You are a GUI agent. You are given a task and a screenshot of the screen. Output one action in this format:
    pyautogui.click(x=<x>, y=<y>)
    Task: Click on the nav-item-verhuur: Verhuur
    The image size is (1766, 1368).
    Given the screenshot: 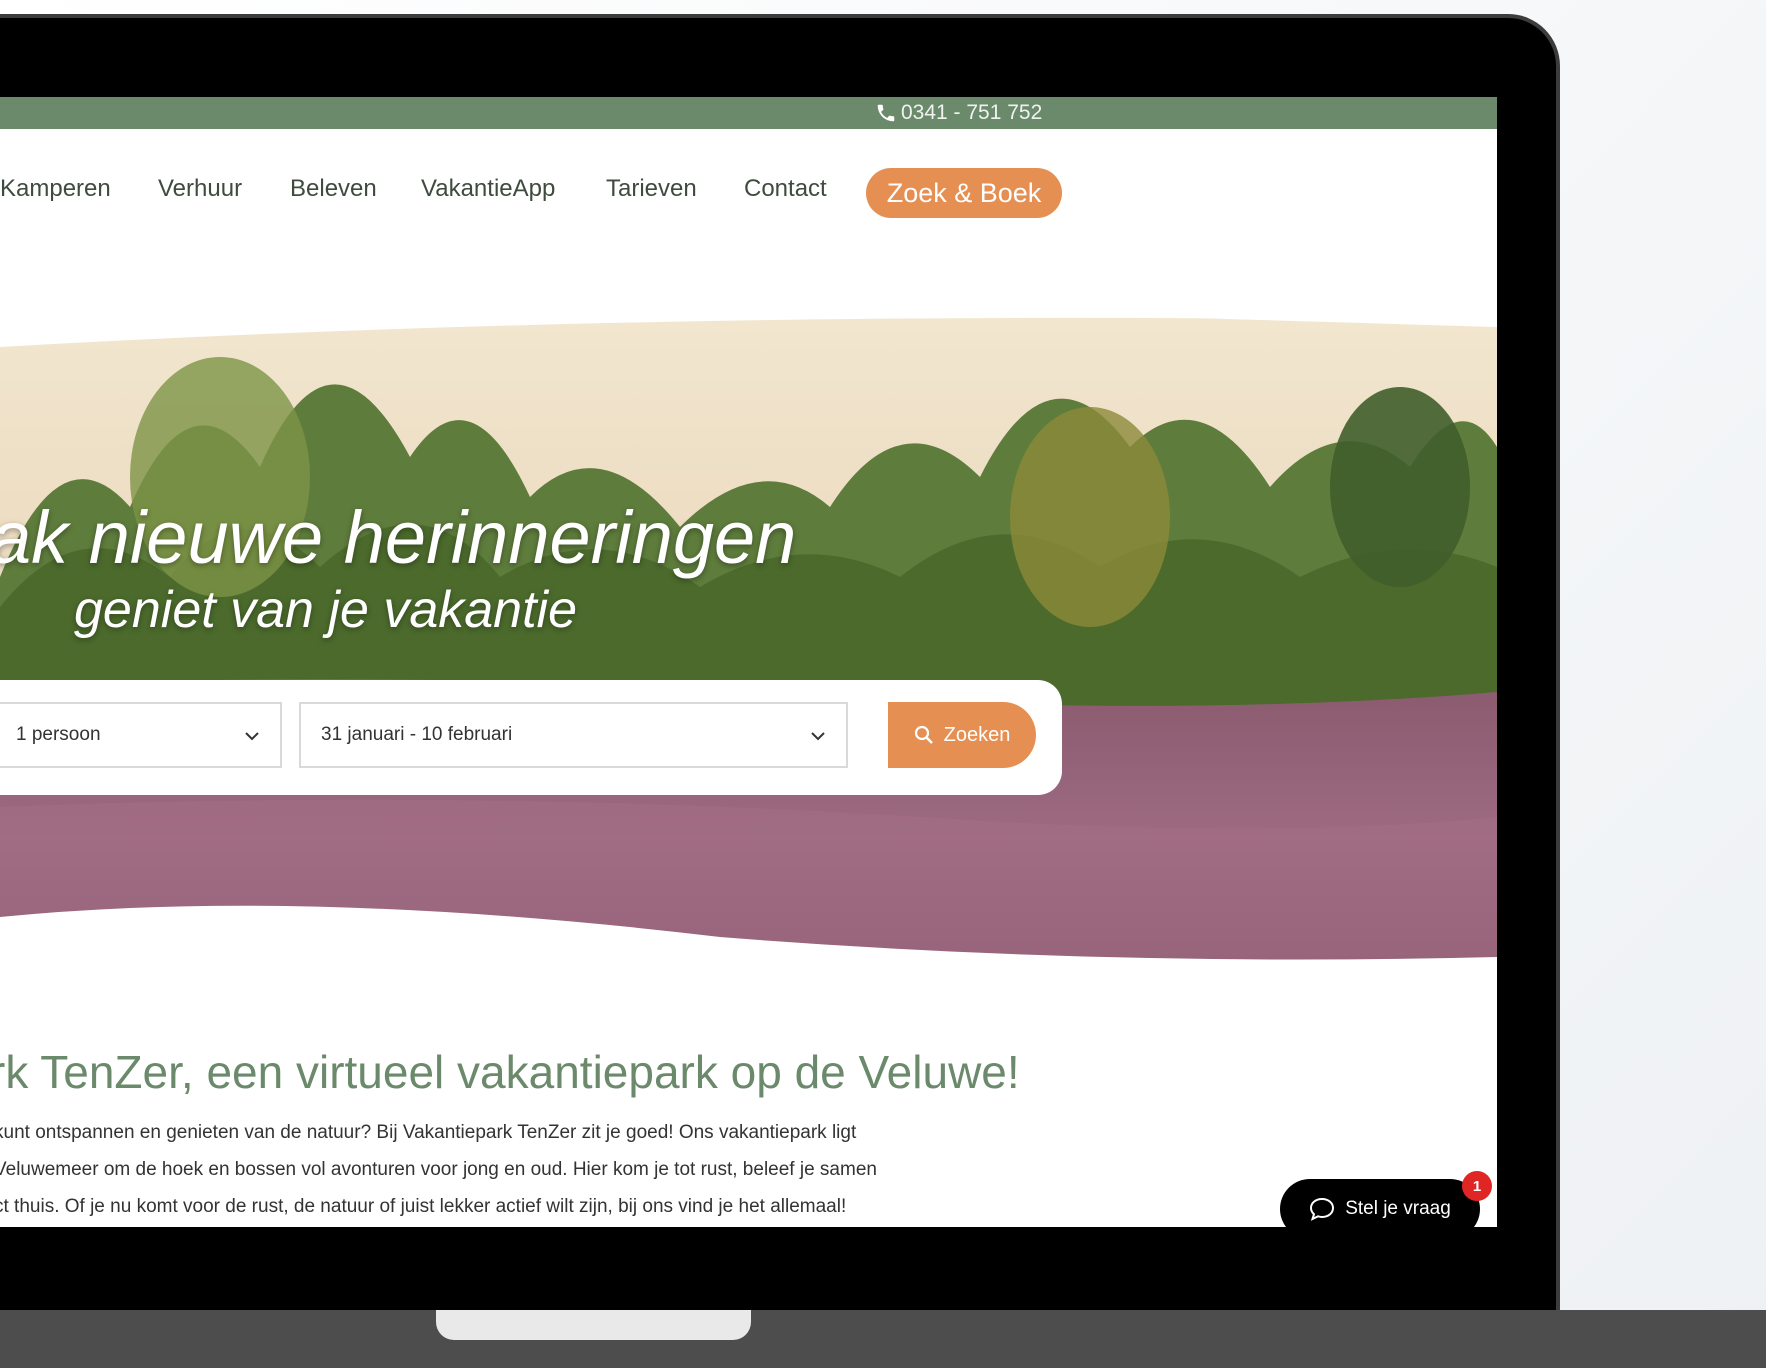 What is the action you would take?
    pyautogui.click(x=200, y=189)
    